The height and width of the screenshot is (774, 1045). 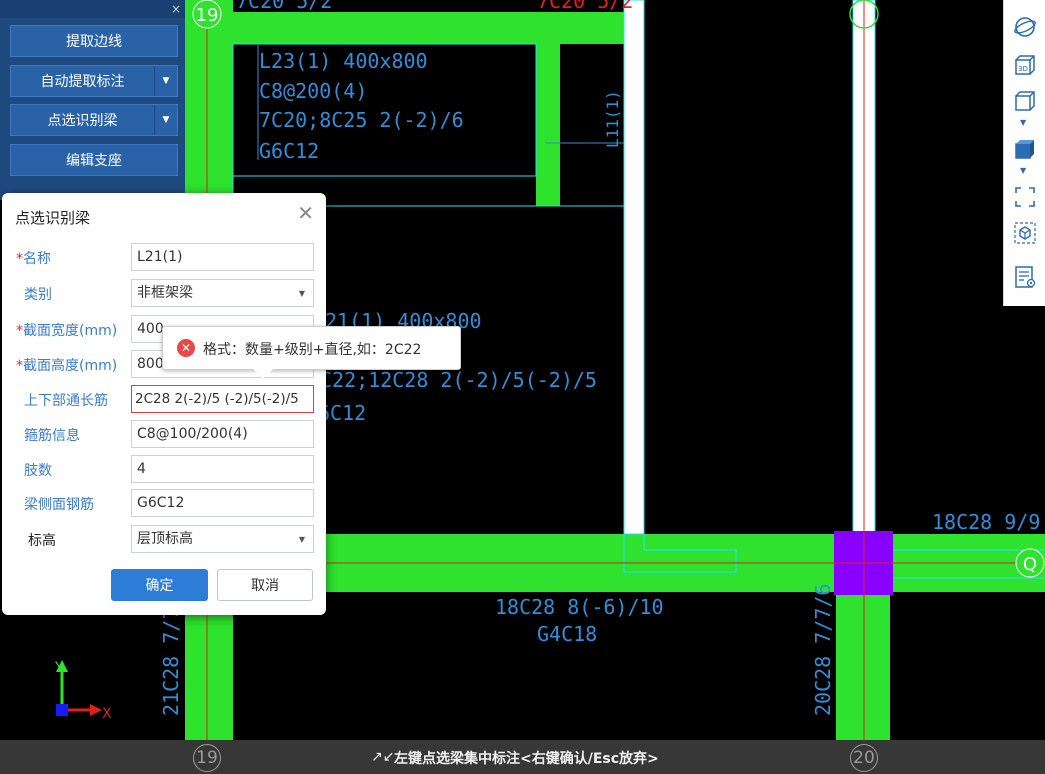 What do you see at coordinates (579, 607) in the screenshot?
I see `annot-mid-bottom: 18C28 8(-6)/10` at bounding box center [579, 607].